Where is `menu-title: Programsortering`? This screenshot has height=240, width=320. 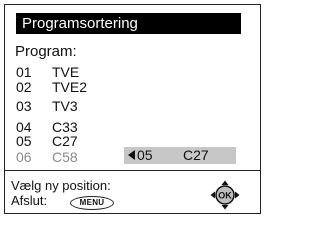
menu-title: Programsortering is located at coordinates (128, 23).